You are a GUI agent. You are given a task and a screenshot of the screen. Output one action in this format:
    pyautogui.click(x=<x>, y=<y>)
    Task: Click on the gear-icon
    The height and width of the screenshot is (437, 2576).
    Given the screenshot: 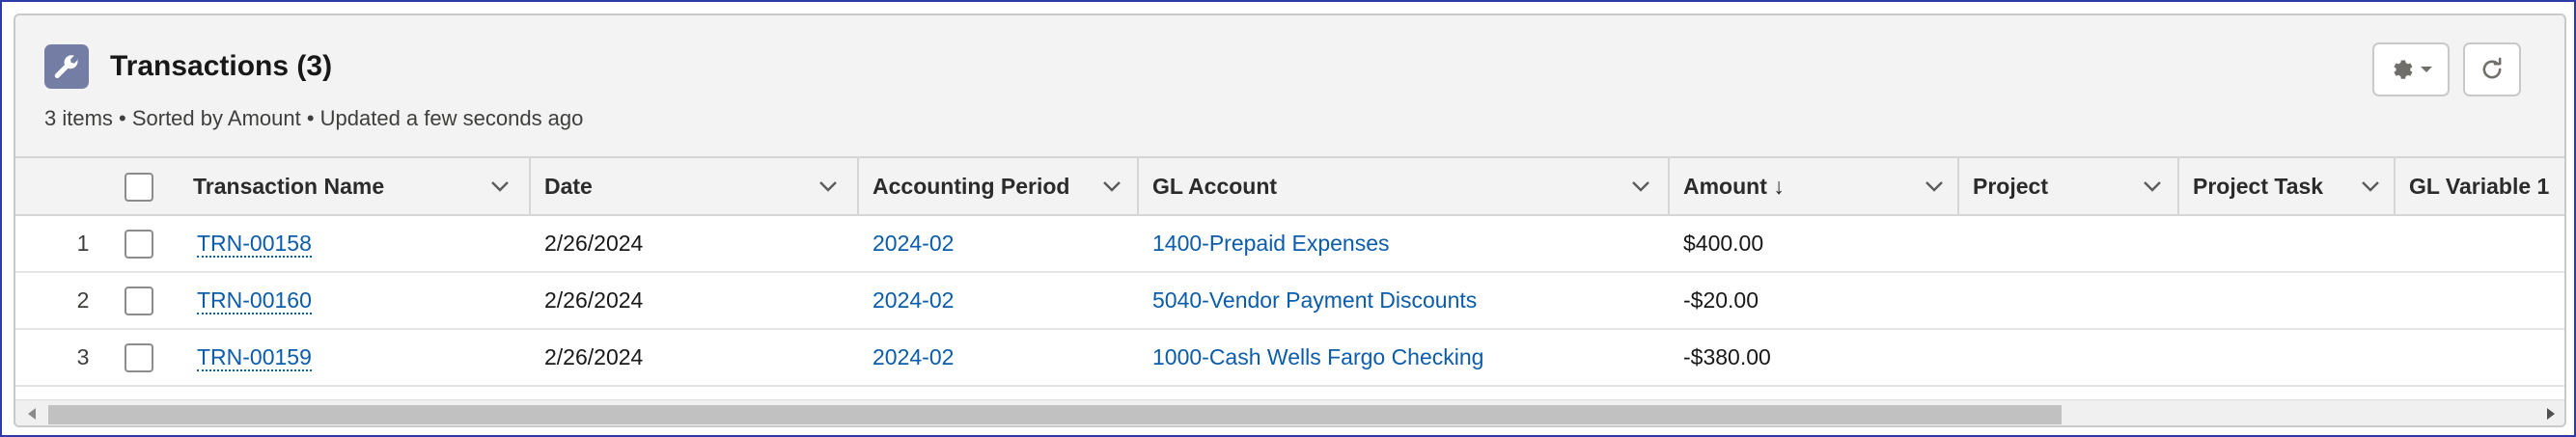 What is the action you would take?
    pyautogui.click(x=2403, y=70)
    